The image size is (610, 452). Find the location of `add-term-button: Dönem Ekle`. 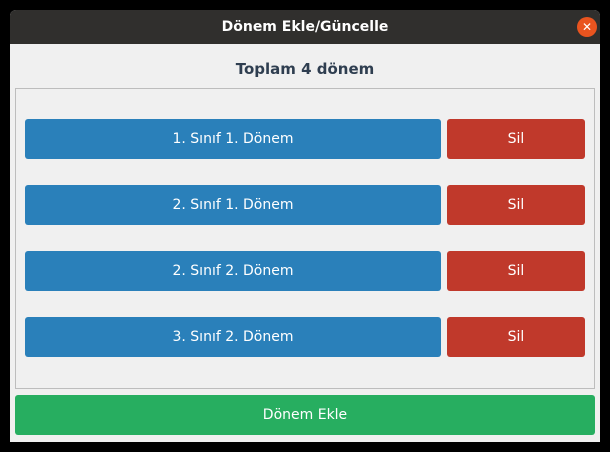

add-term-button: Dönem Ekle is located at coordinates (305, 415).